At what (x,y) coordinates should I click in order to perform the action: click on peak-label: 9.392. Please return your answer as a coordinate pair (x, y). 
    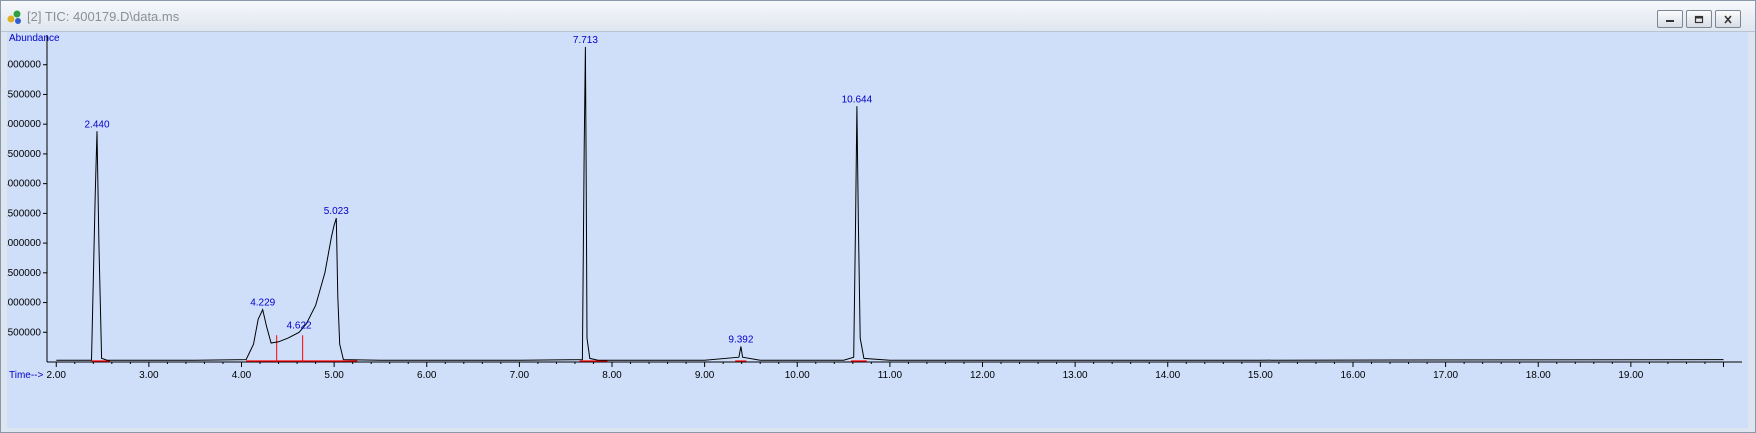
    Looking at the image, I should click on (740, 340).